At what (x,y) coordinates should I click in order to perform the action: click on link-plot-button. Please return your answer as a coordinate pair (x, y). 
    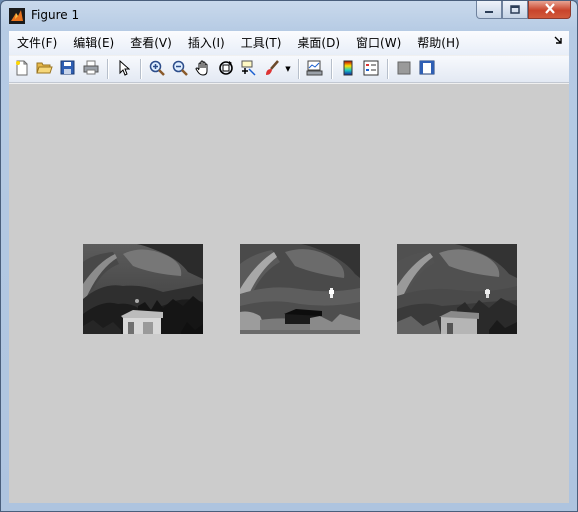
    Looking at the image, I should click on (314, 69).